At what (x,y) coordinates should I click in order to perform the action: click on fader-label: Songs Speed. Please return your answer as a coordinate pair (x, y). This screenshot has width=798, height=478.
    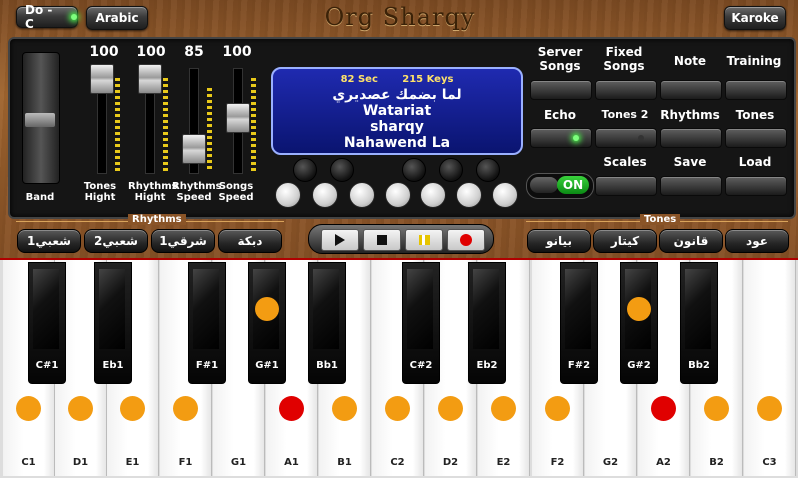
    Looking at the image, I should click on (236, 192).